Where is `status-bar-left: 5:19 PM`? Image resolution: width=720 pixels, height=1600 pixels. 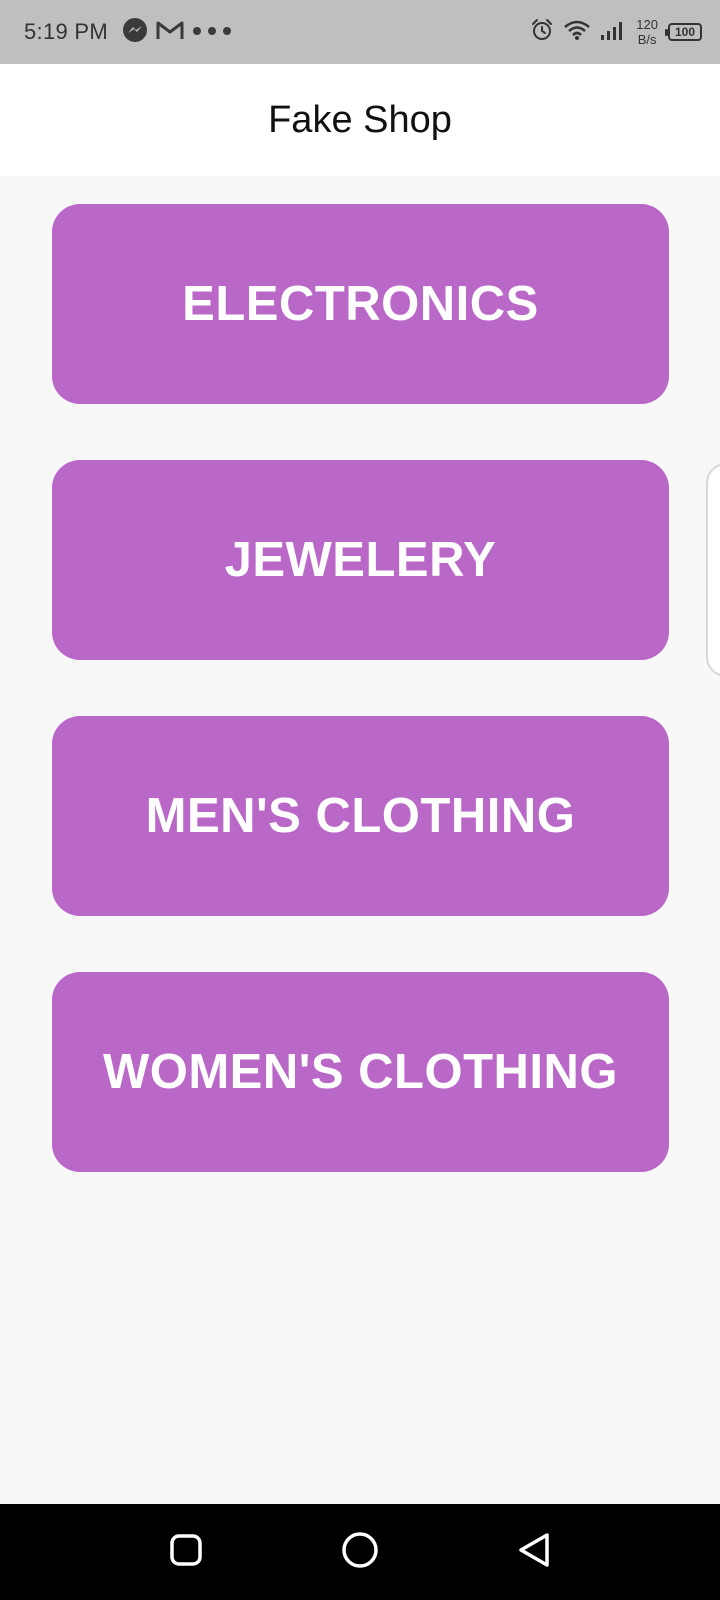
status-bar-left: 5:19 PM is located at coordinates (128, 32).